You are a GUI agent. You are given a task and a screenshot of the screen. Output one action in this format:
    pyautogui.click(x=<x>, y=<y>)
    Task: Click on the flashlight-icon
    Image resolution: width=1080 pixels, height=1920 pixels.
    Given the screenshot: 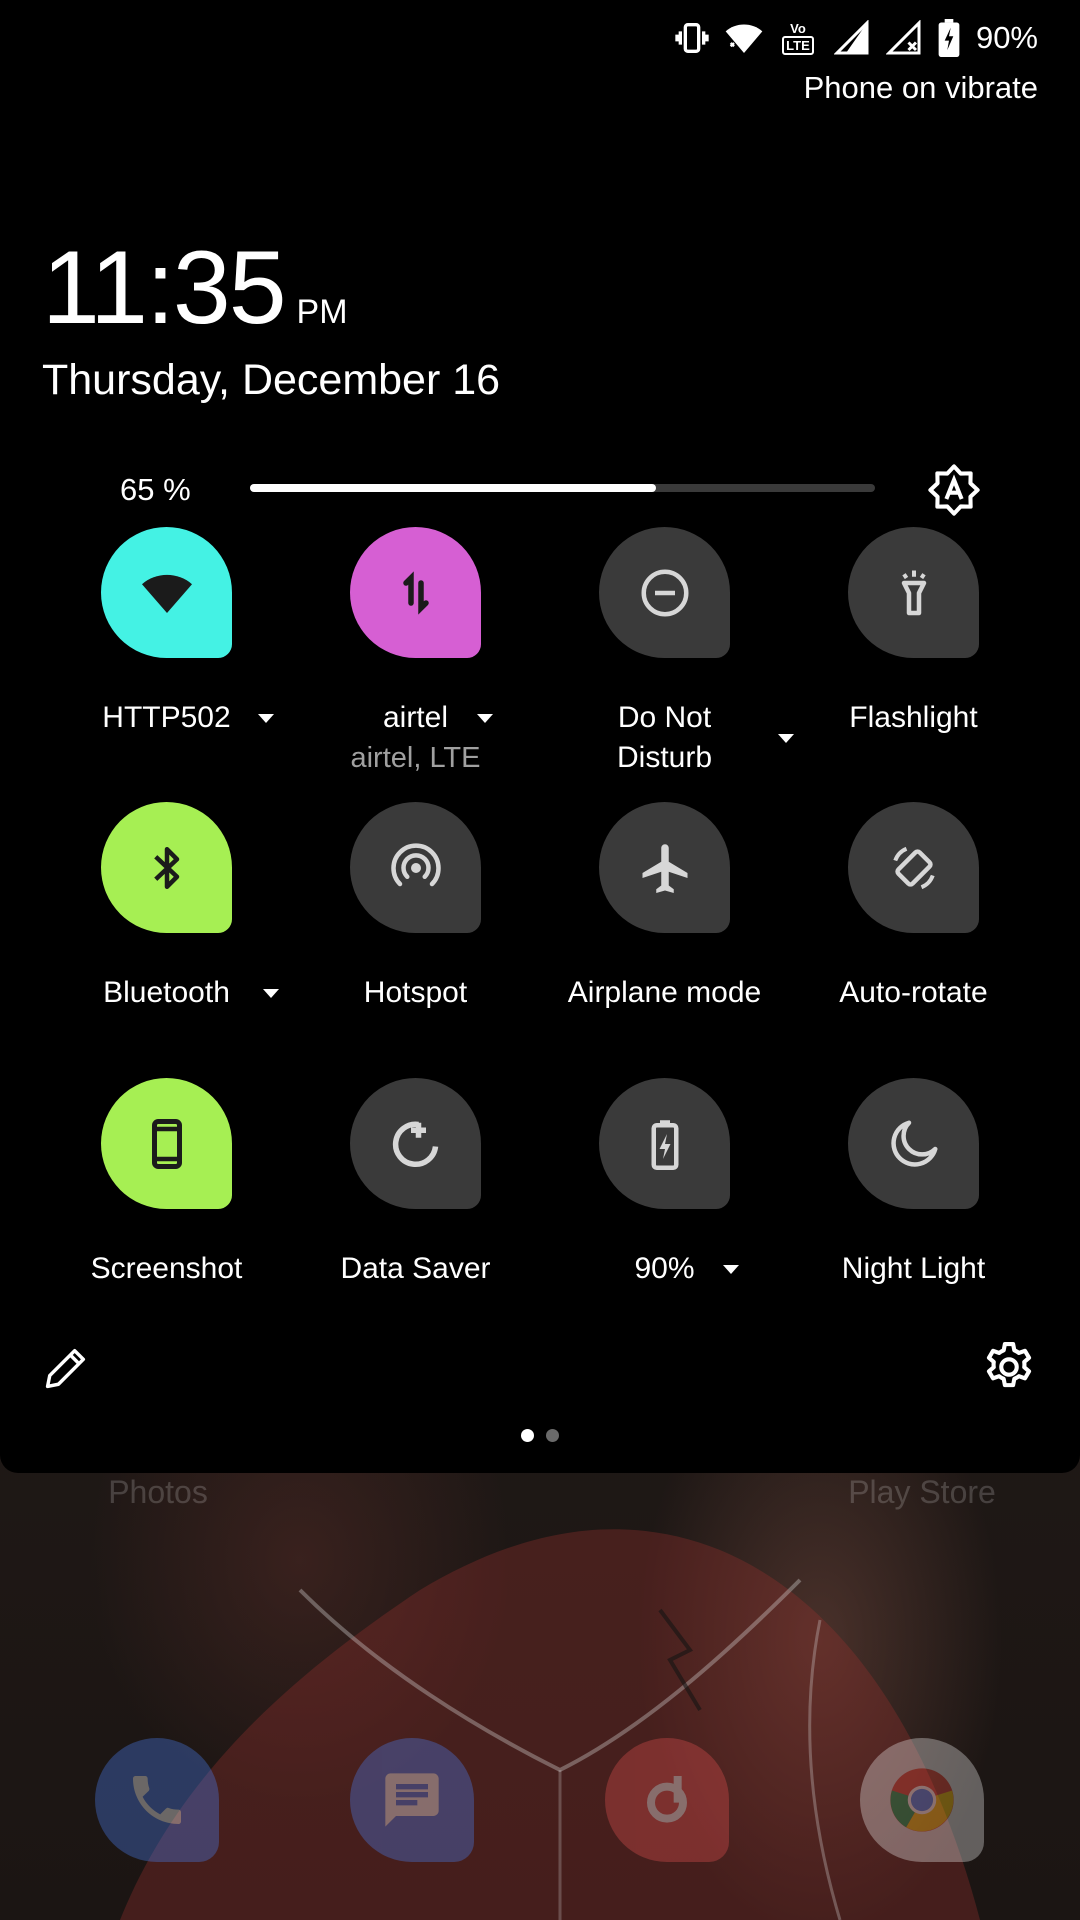 What is the action you would take?
    pyautogui.click(x=913, y=592)
    